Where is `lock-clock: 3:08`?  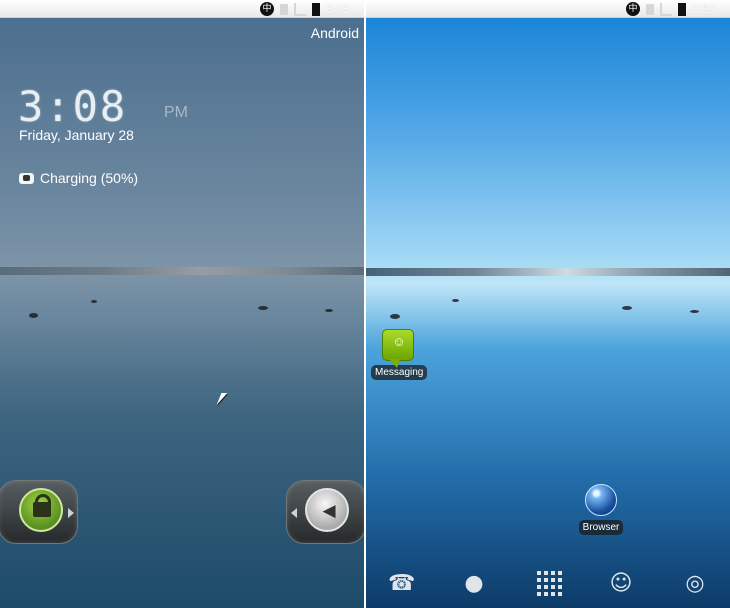 lock-clock: 3:08 is located at coordinates (73, 106).